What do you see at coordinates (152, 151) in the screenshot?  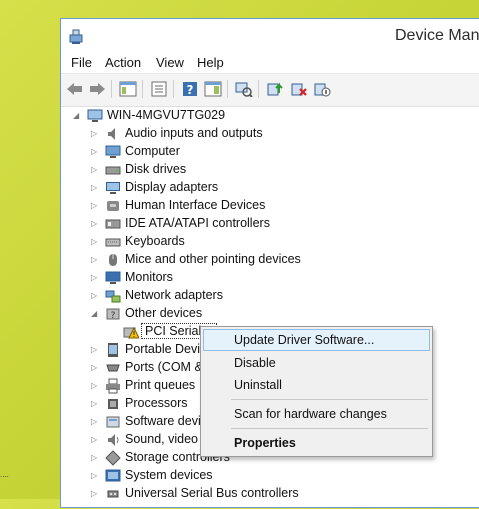 I see `tree-item-label: Computer` at bounding box center [152, 151].